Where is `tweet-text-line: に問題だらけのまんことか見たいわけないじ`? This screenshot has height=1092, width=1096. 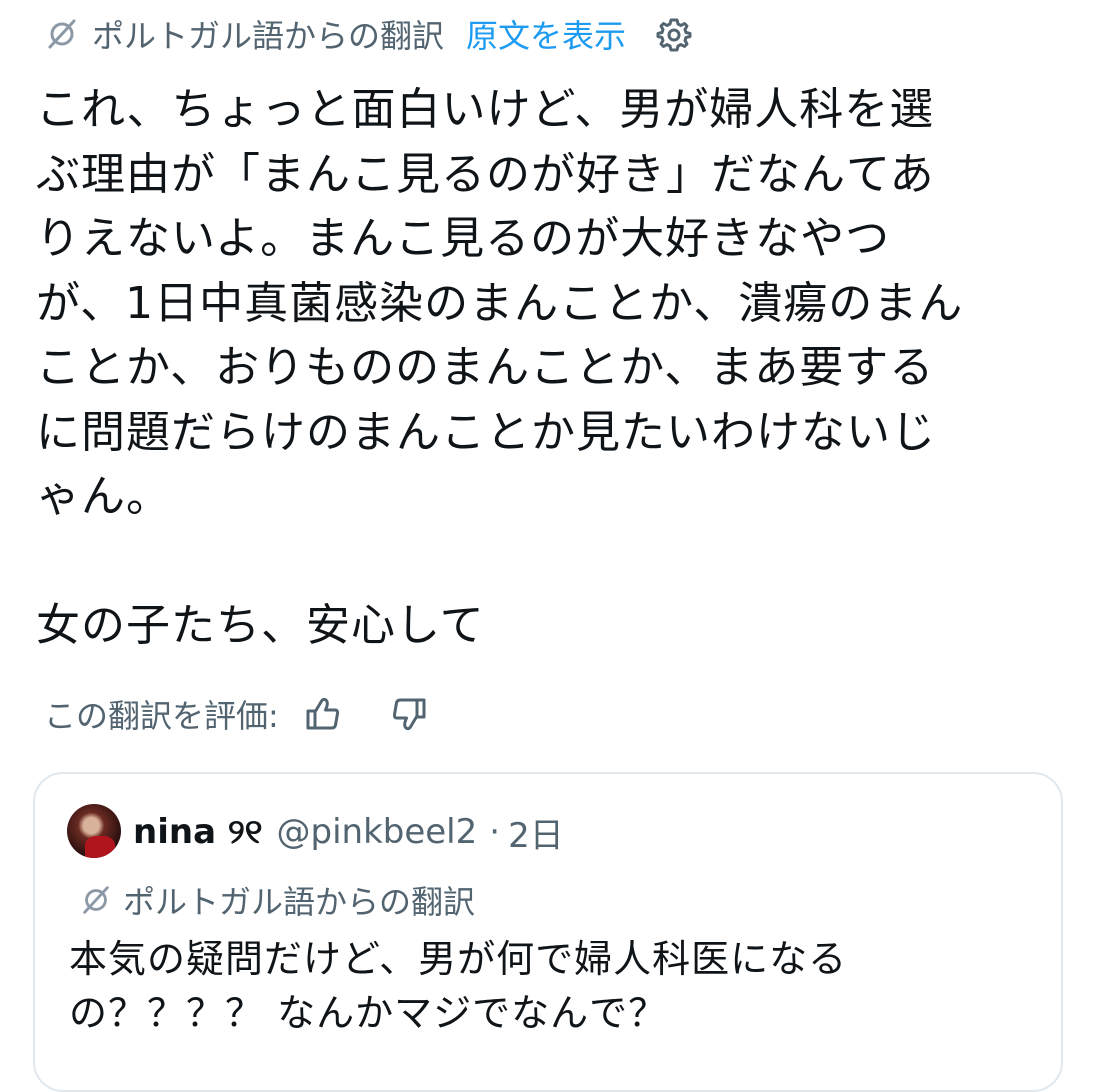 tweet-text-line: に問題だらけのまんことか見たいわけないじ is located at coordinates (486, 432).